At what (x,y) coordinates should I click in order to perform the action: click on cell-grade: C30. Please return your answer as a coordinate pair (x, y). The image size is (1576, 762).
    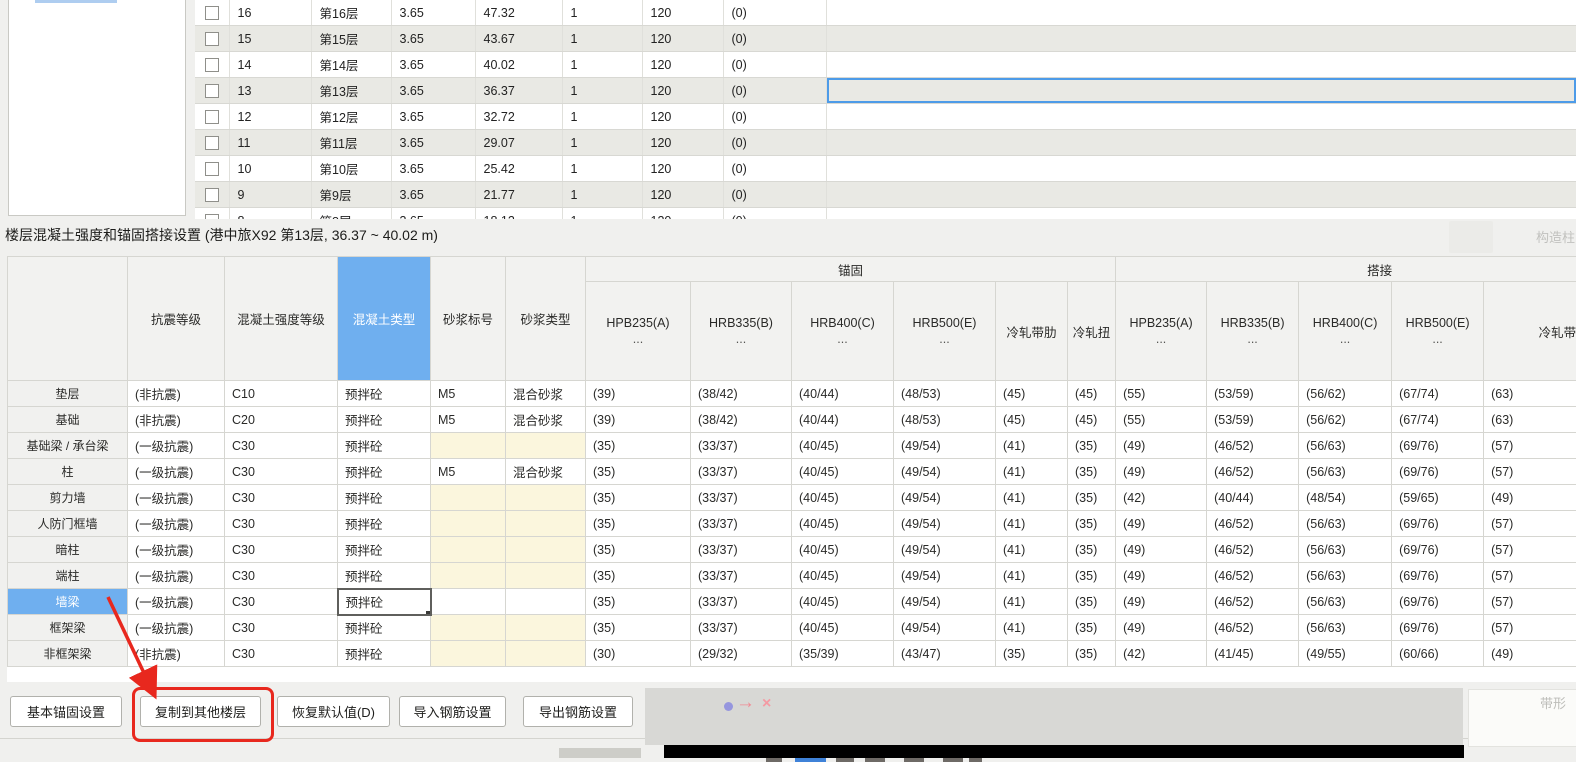
    Looking at the image, I should click on (281, 653).